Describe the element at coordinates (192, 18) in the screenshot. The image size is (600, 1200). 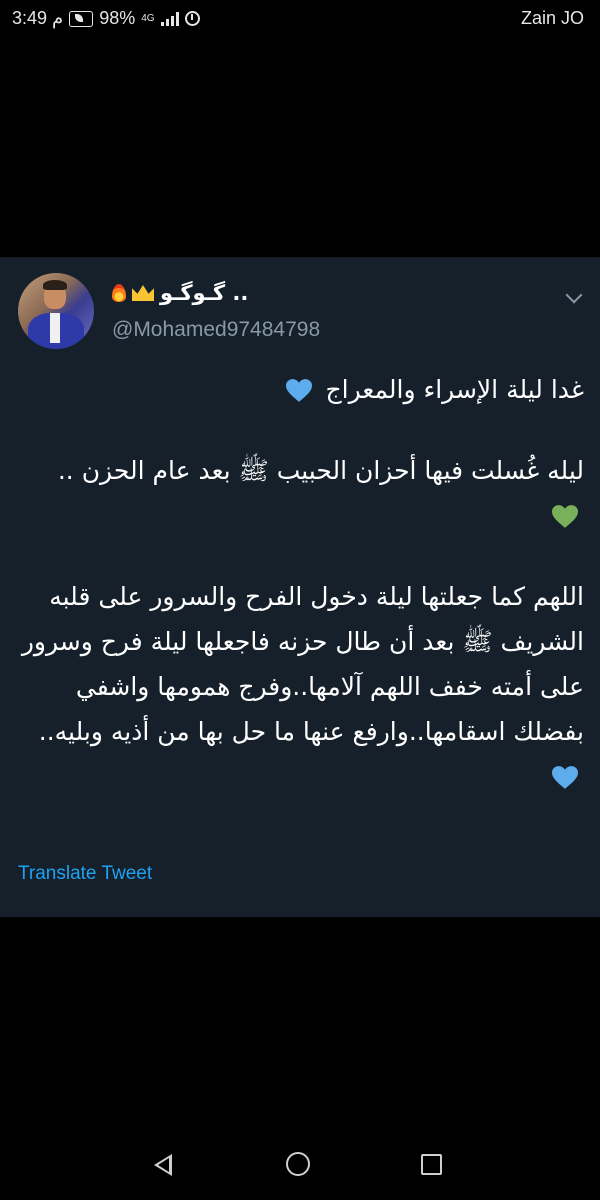
I see `alarm-icon` at that location.